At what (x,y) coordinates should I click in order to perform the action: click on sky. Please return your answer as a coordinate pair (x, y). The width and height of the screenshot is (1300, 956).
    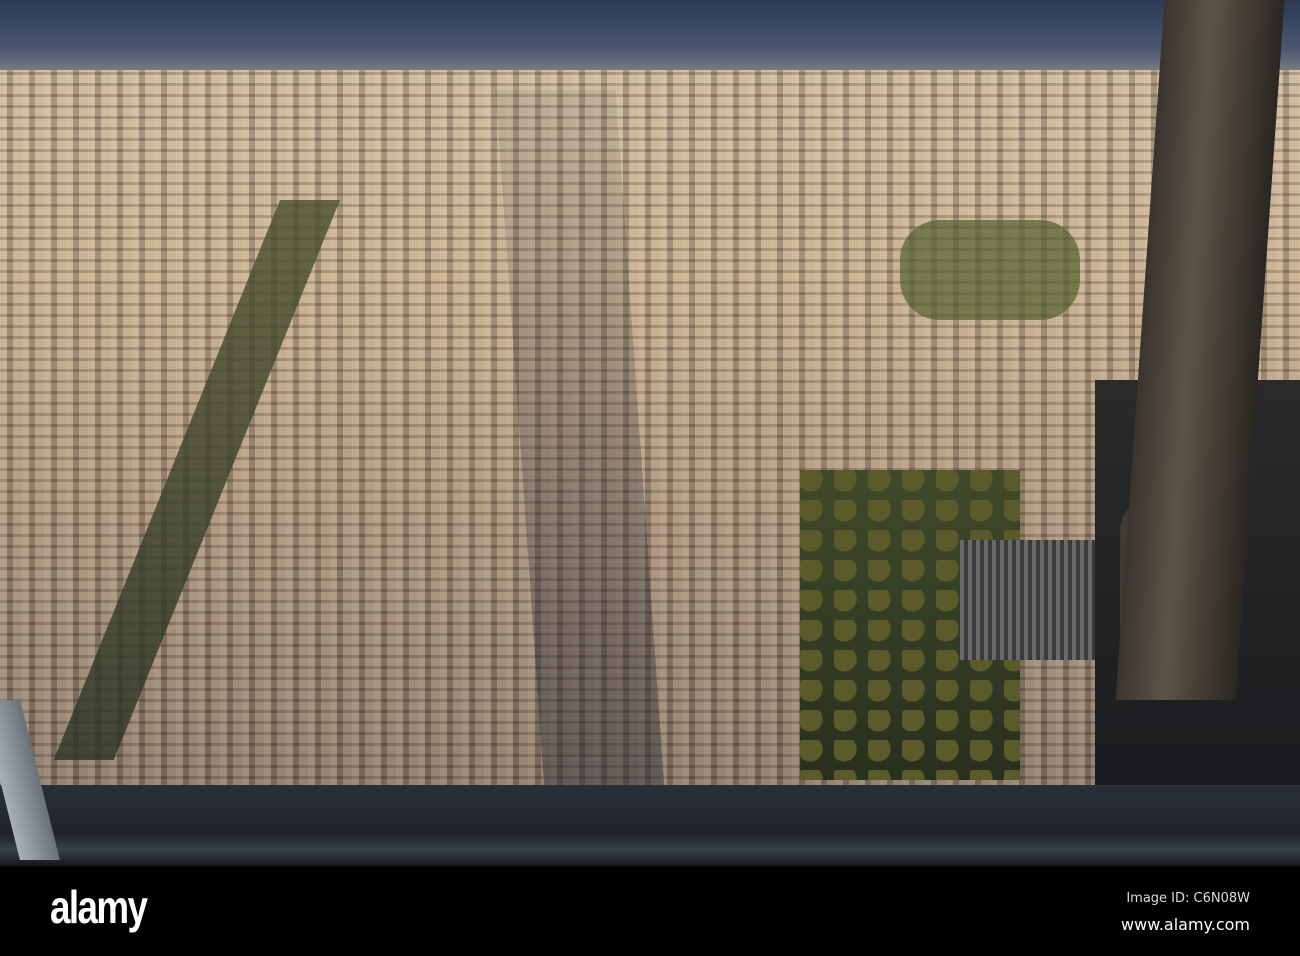
    Looking at the image, I should click on (650, 40).